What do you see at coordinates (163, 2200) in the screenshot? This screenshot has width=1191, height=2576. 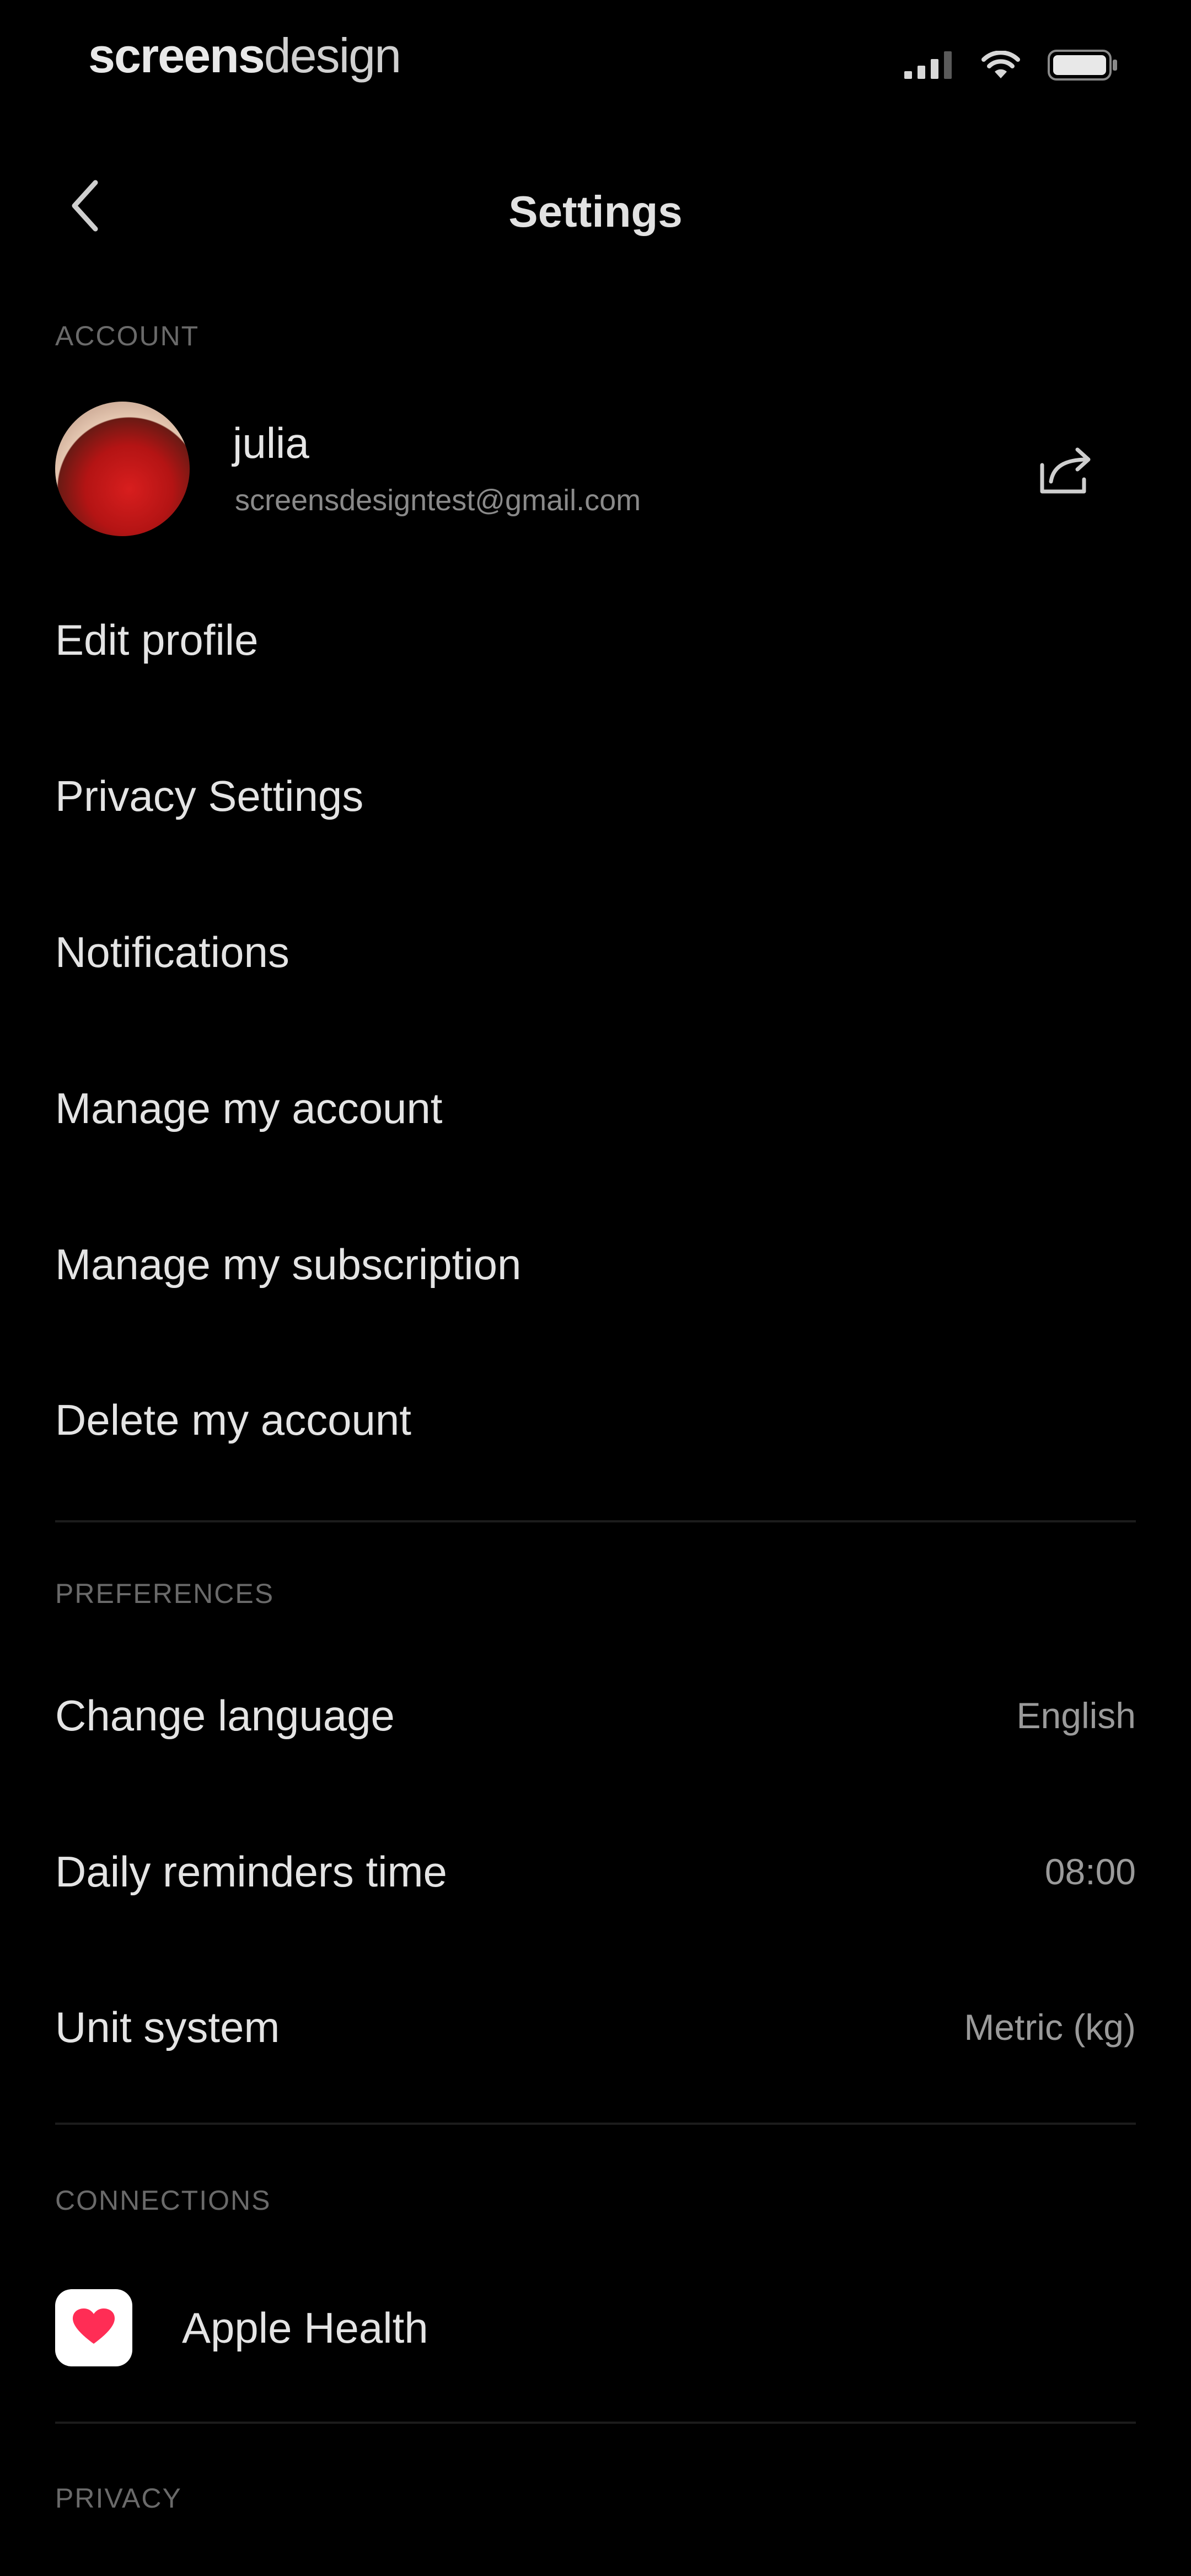 I see `section-label-connections: CONNECTIONS` at bounding box center [163, 2200].